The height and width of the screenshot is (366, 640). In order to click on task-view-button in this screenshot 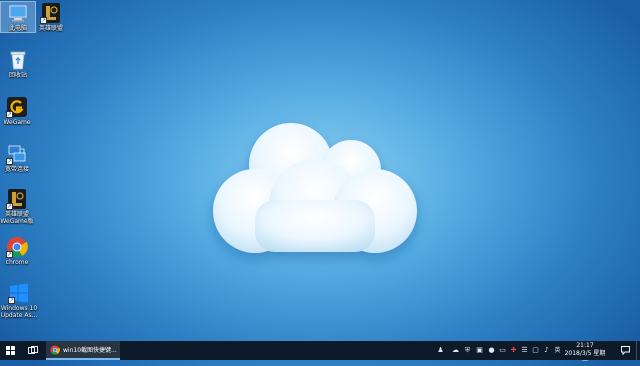, I will do `click(33, 350)`.